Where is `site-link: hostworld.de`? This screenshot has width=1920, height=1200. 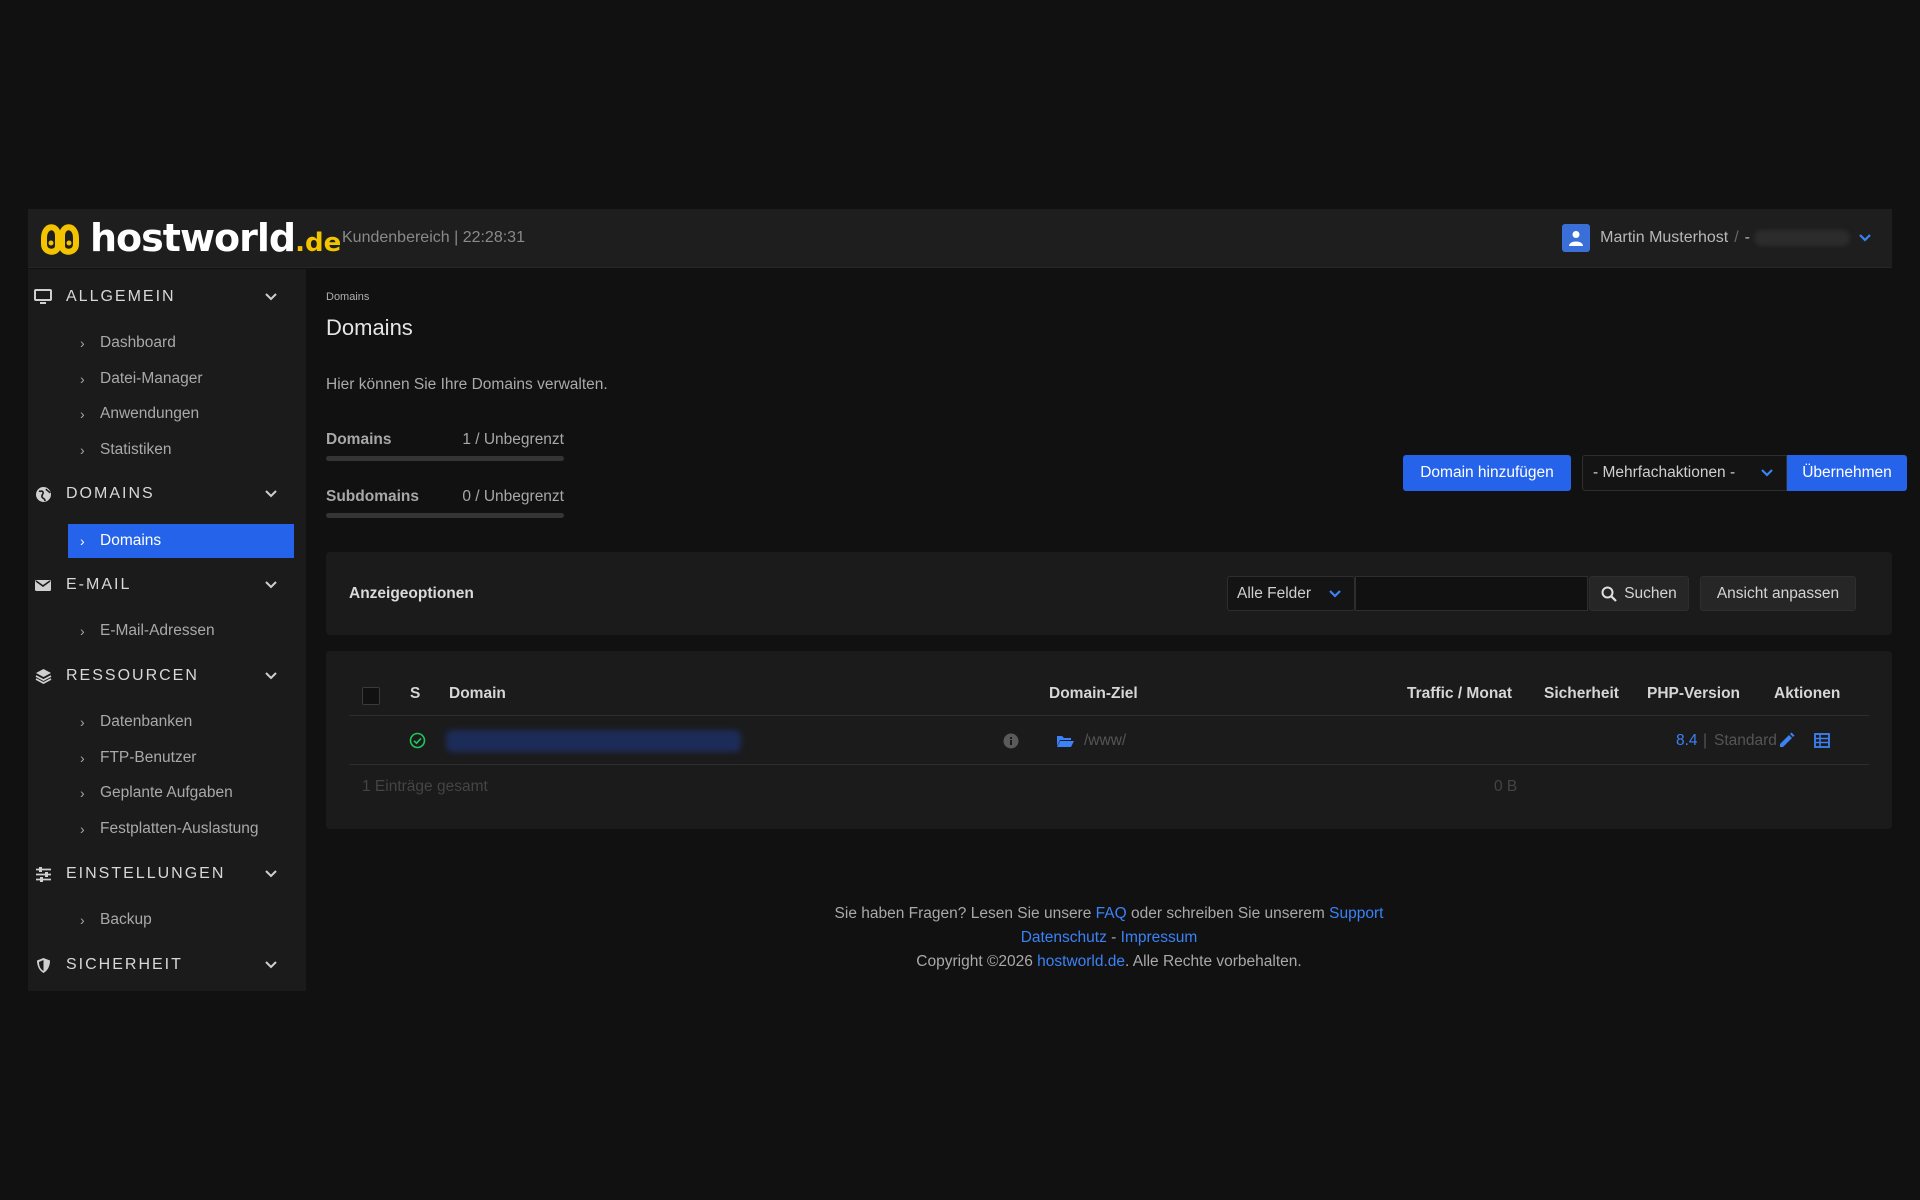
site-link: hostworld.de is located at coordinates (1081, 961).